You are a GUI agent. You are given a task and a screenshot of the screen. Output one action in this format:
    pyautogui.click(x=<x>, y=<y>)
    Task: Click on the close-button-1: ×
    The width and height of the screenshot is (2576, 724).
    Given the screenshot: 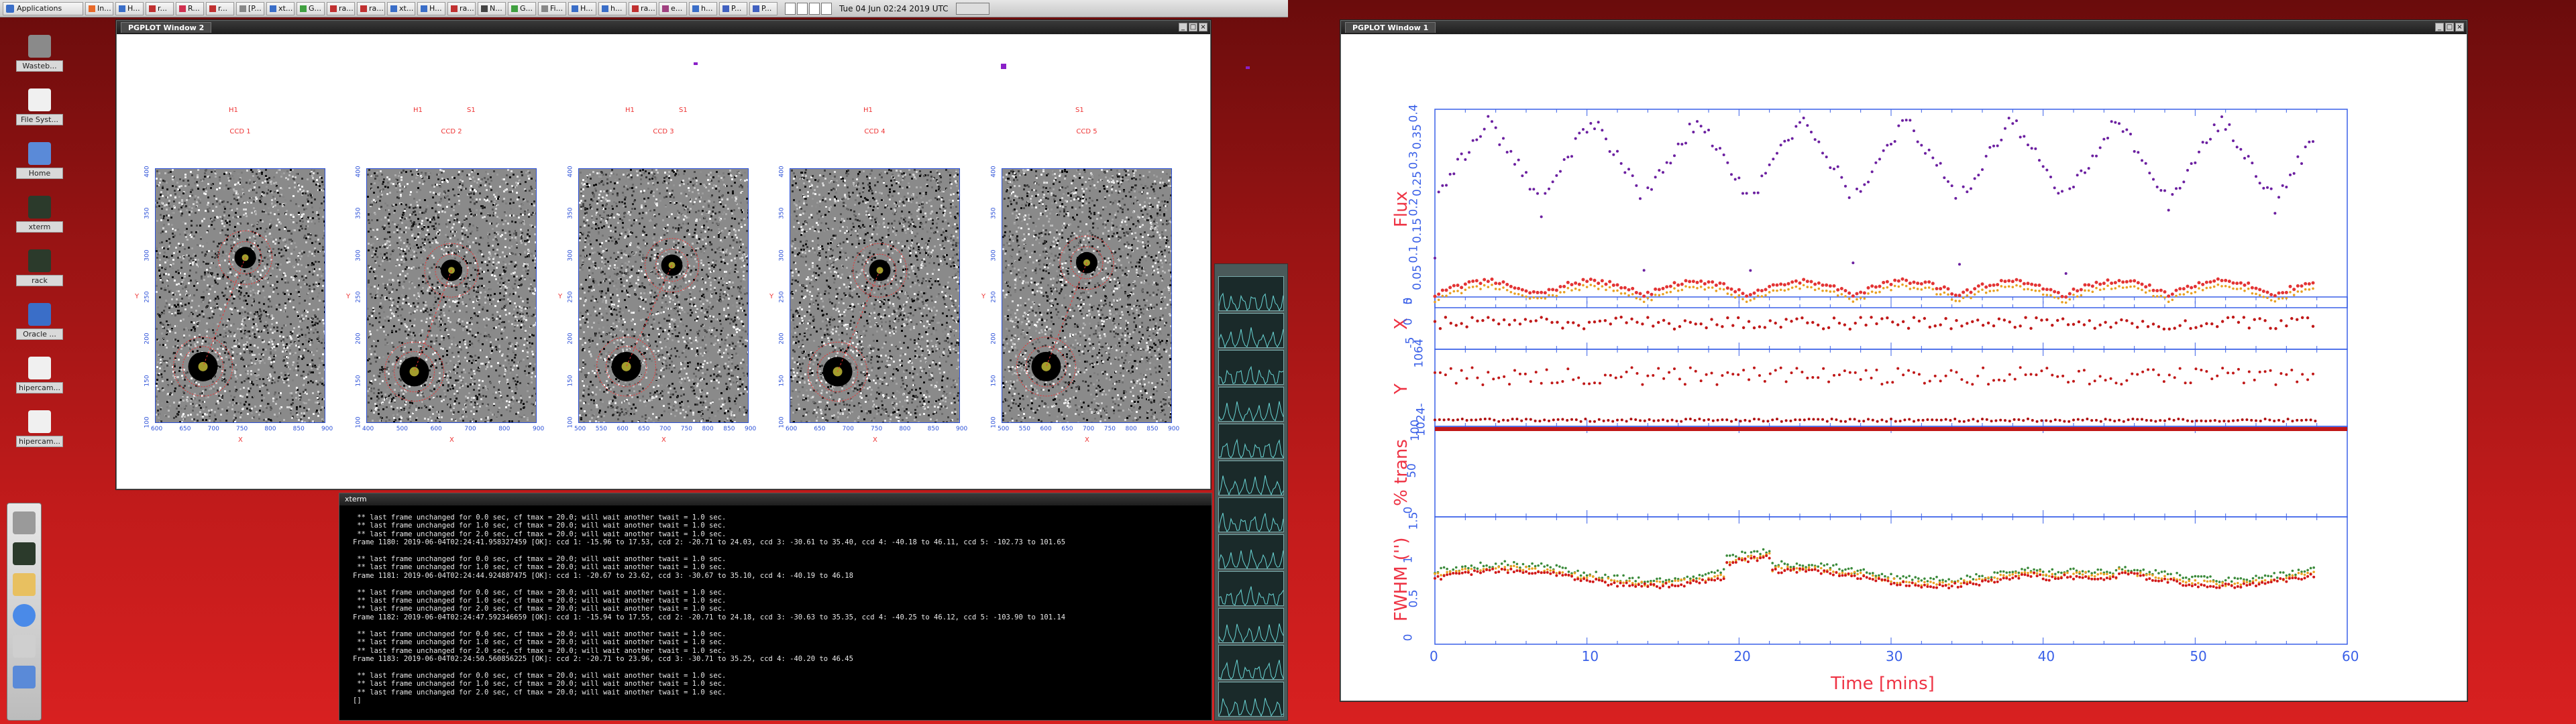 What is the action you would take?
    pyautogui.click(x=2459, y=27)
    